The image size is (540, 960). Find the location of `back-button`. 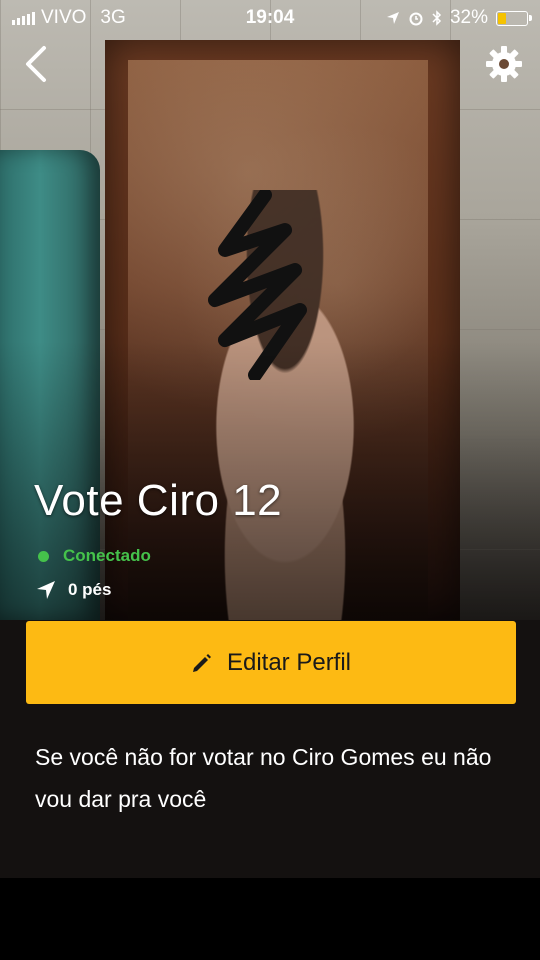

back-button is located at coordinates (38, 64).